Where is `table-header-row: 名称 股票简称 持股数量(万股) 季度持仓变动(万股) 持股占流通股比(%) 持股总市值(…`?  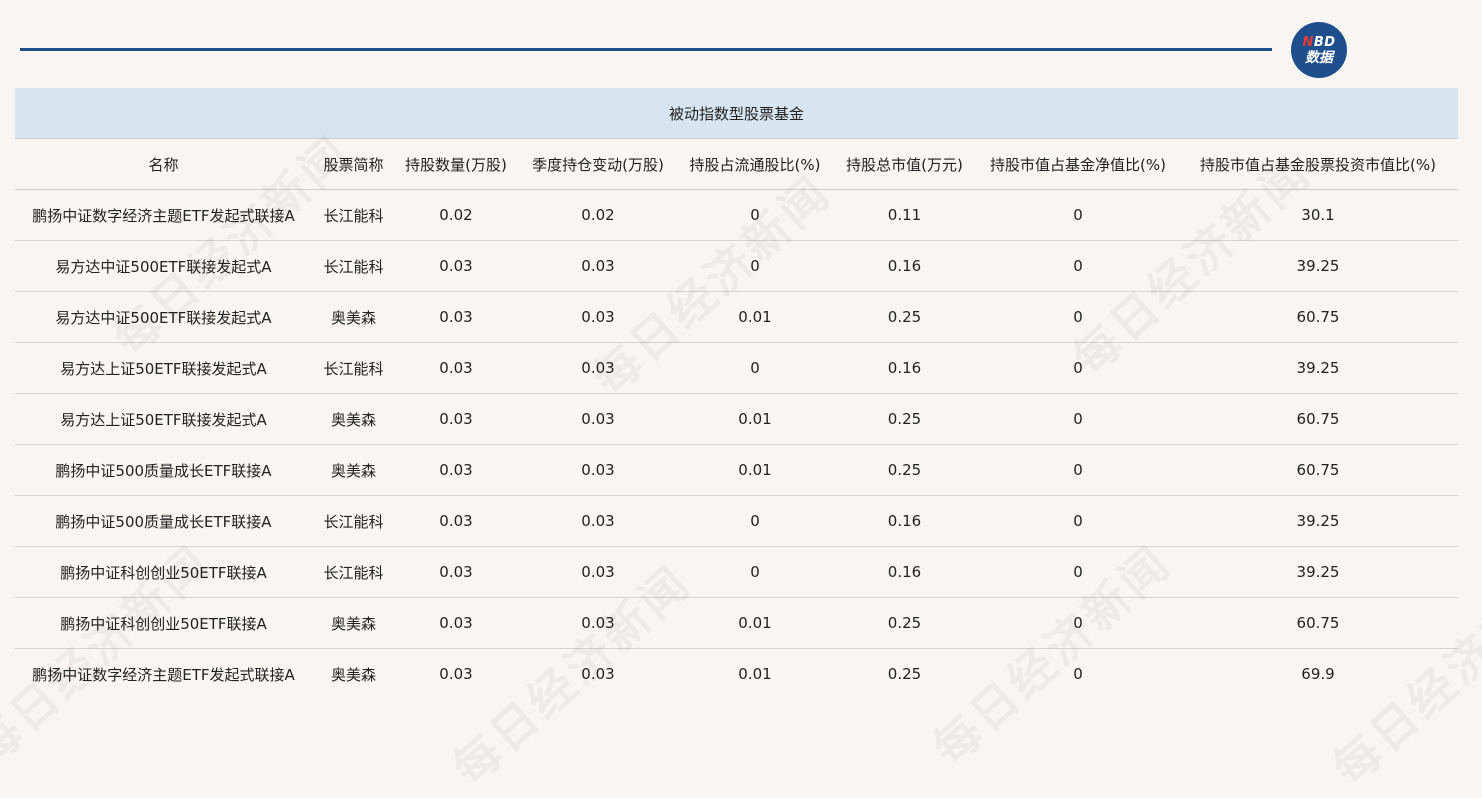
table-header-row: 名称 股票简称 持股数量(万股) 季度持仓变动(万股) 持股占流通股比(%) 持股总市值(… is located at coordinates (737, 164).